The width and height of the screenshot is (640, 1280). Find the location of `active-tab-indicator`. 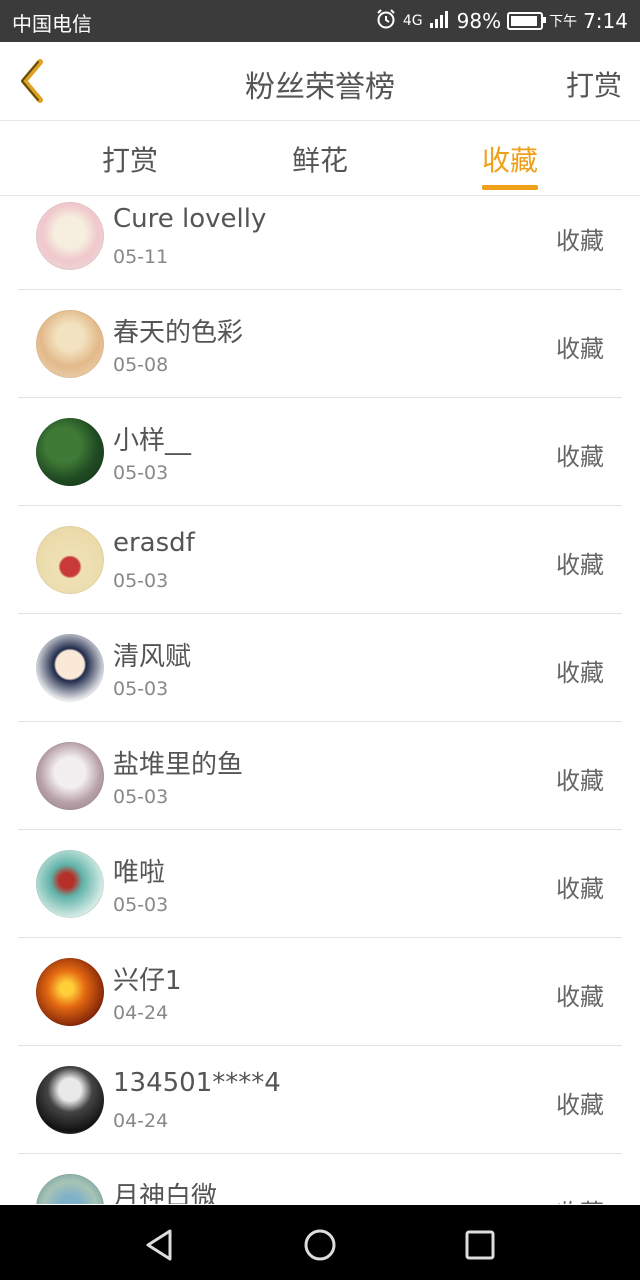

active-tab-indicator is located at coordinates (510, 187).